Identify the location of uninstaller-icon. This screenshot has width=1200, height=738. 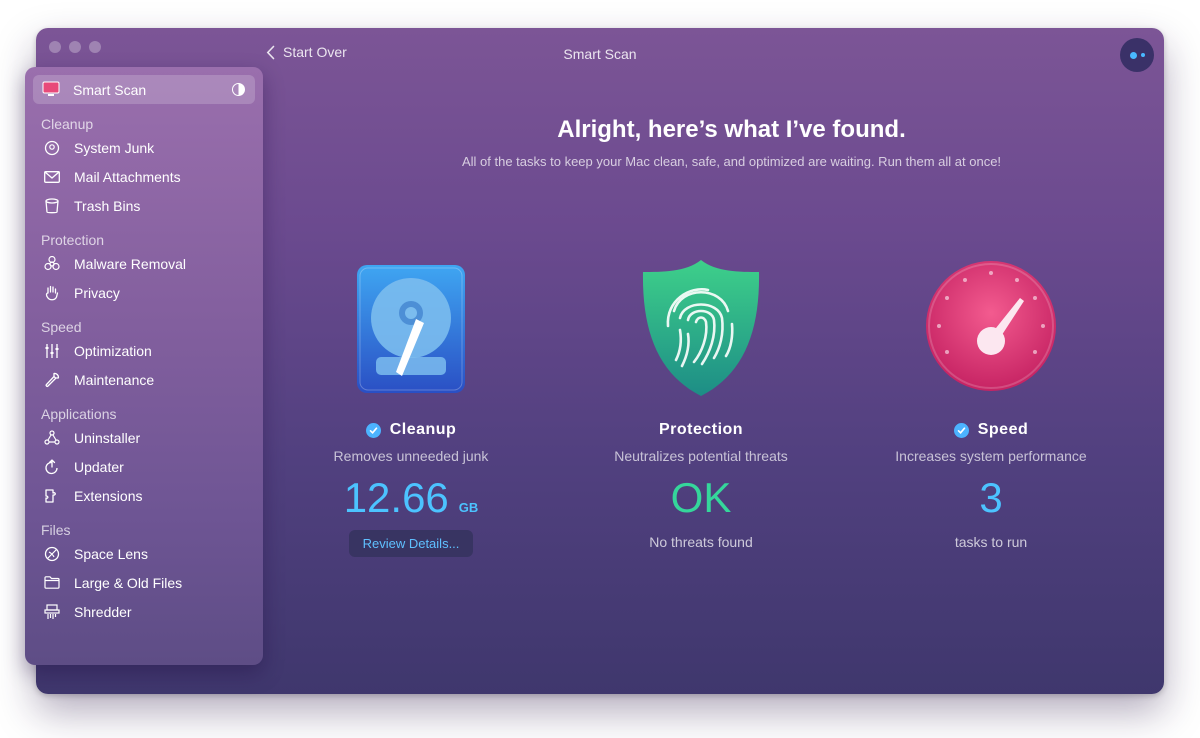
(52, 438).